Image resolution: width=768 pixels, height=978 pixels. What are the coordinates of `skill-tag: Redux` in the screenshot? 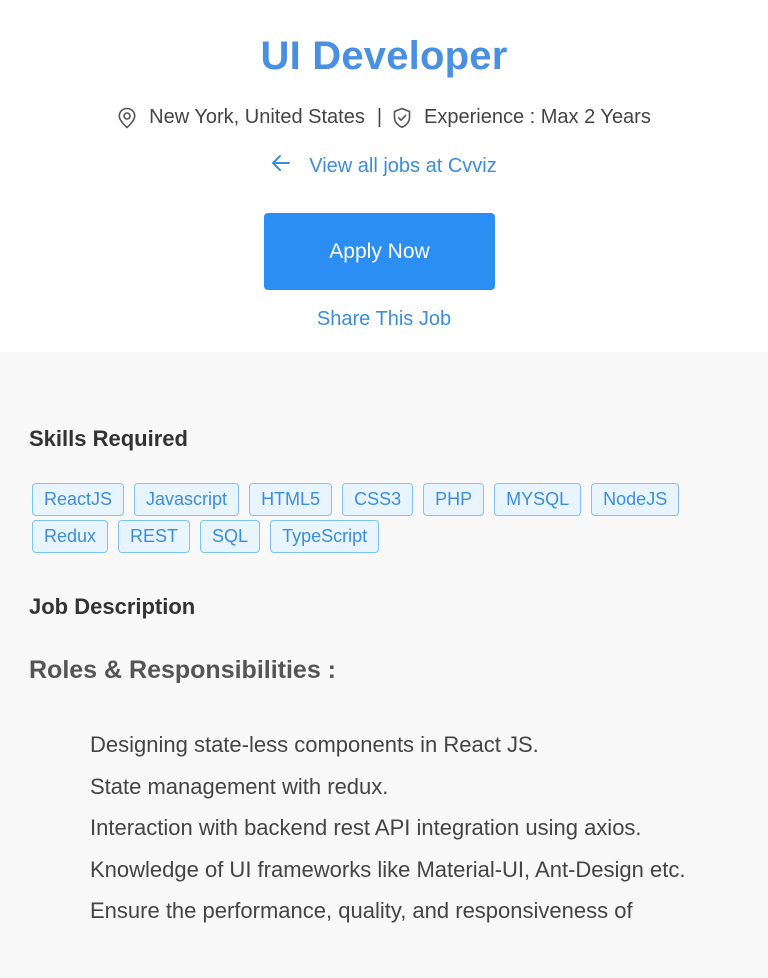 It's located at (70, 536).